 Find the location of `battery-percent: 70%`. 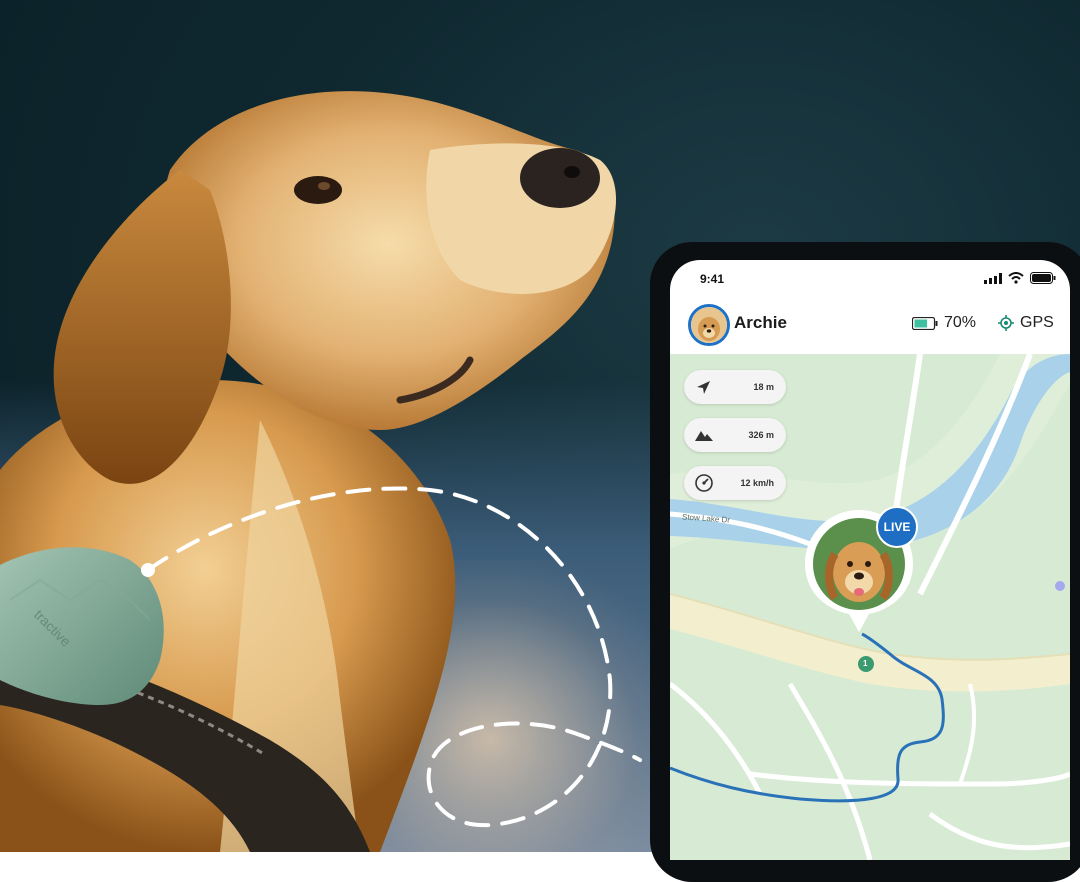

battery-percent: 70% is located at coordinates (960, 322).